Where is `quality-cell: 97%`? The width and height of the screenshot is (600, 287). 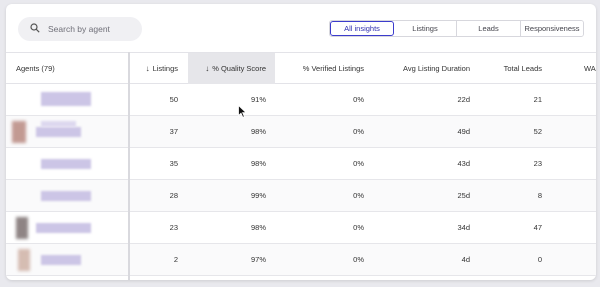 quality-cell: 97% is located at coordinates (258, 259).